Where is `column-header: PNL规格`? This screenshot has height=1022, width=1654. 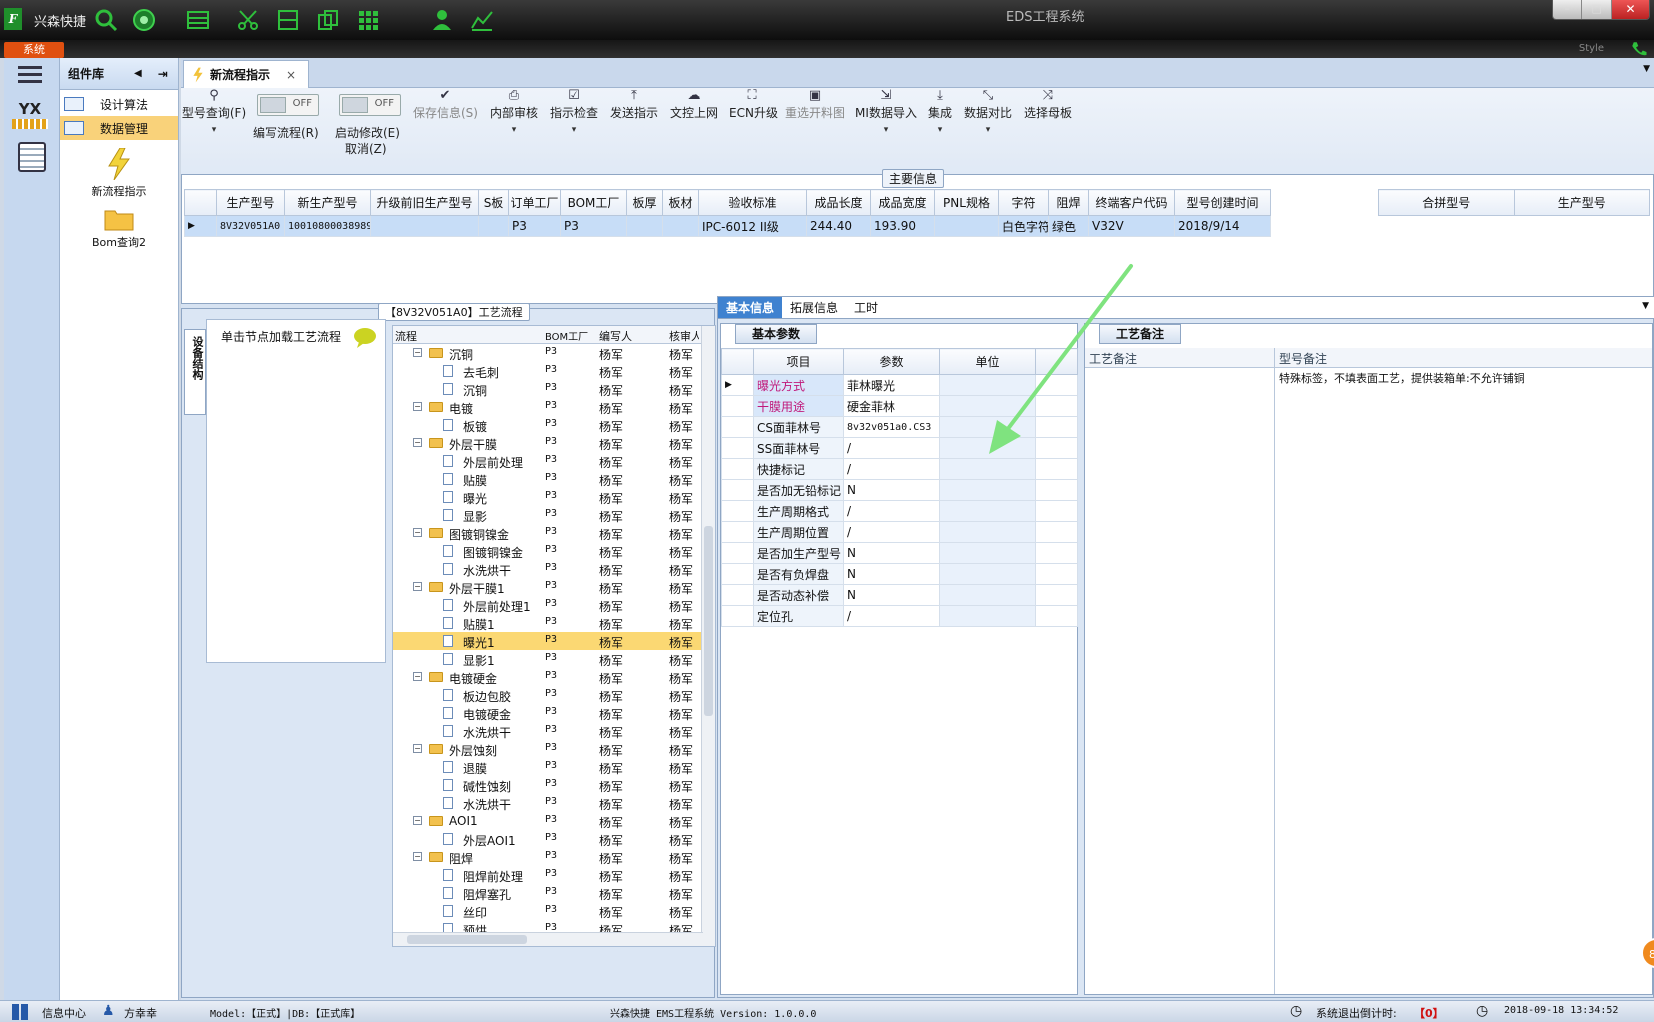 column-header: PNL规格 is located at coordinates (966, 202).